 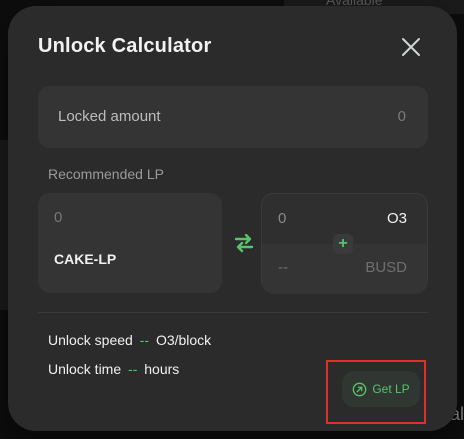 I want to click on close-button, so click(x=411, y=47).